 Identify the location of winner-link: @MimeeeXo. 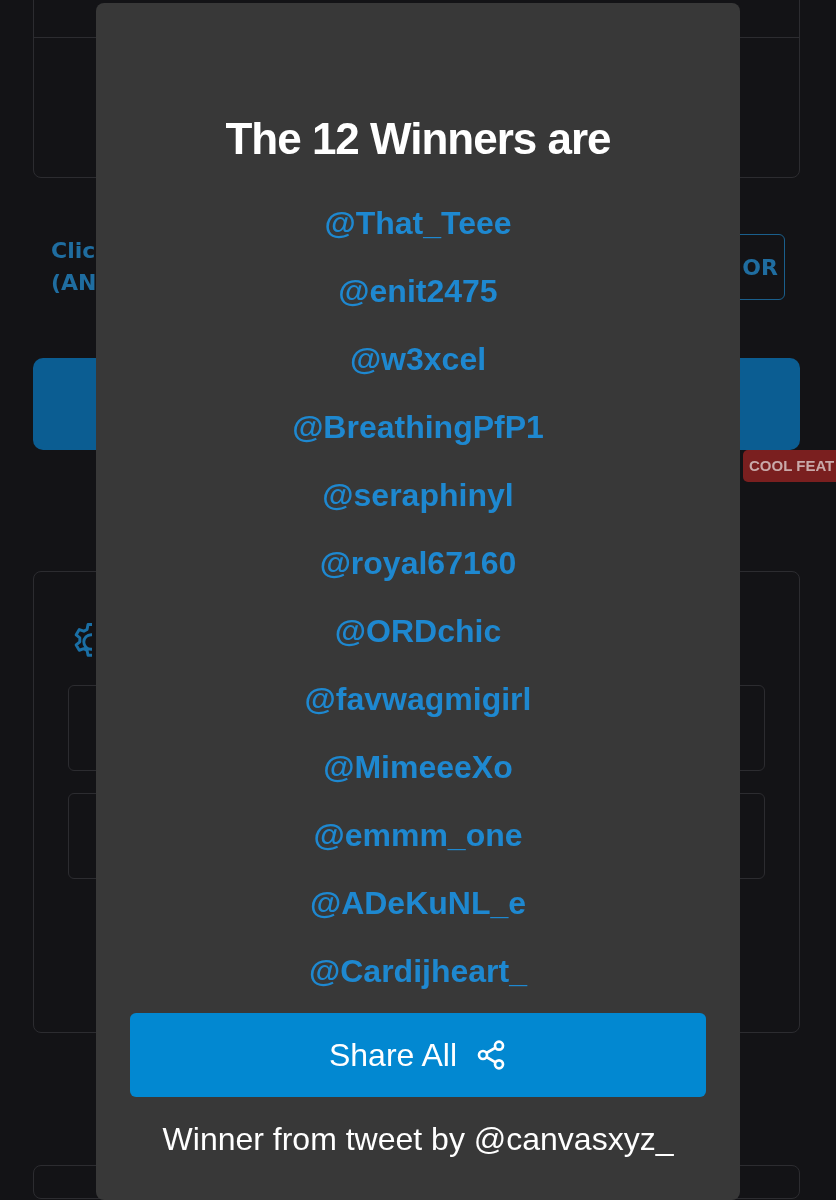
(418, 767).